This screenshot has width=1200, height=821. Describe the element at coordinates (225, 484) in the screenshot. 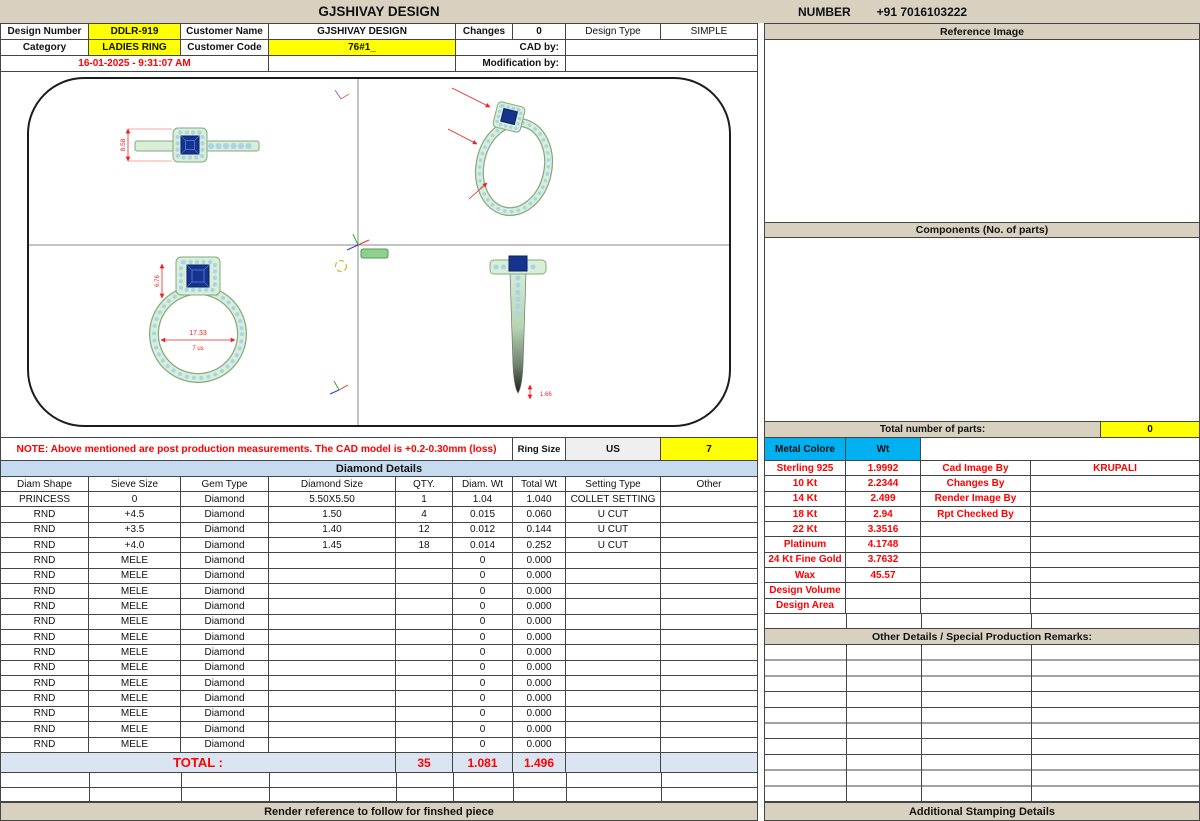

I see `col-header-gem-type: Gem Type` at that location.